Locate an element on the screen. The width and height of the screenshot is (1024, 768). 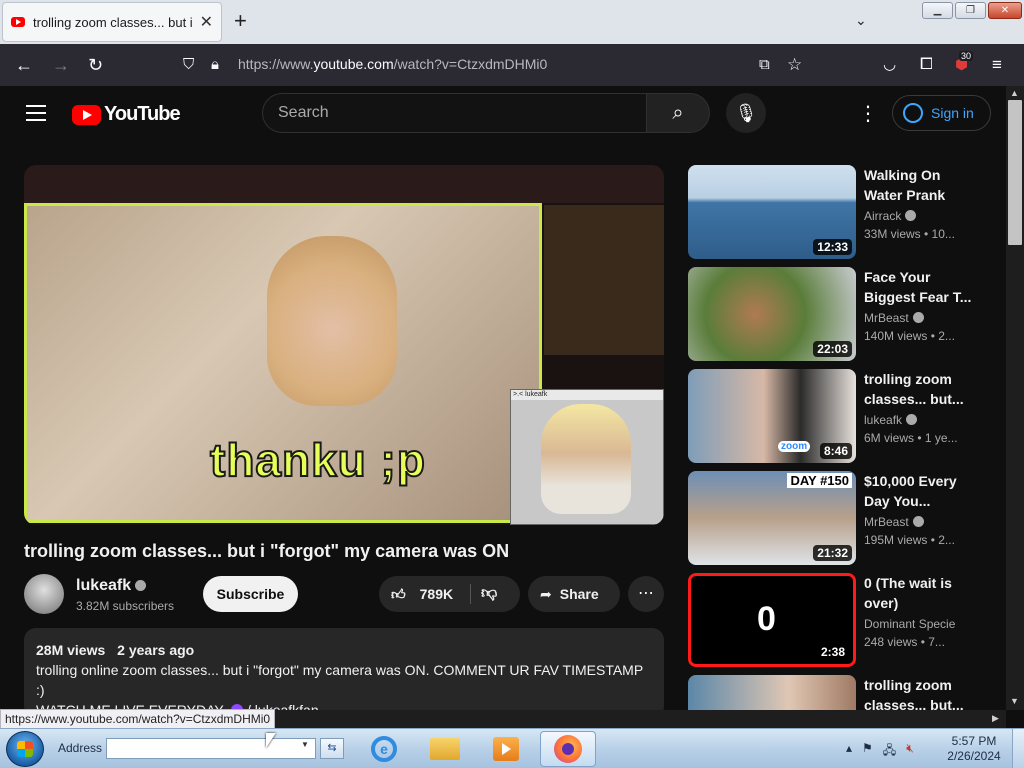
recommendation-channel: lukeafk is located at coordinates (891, 420).